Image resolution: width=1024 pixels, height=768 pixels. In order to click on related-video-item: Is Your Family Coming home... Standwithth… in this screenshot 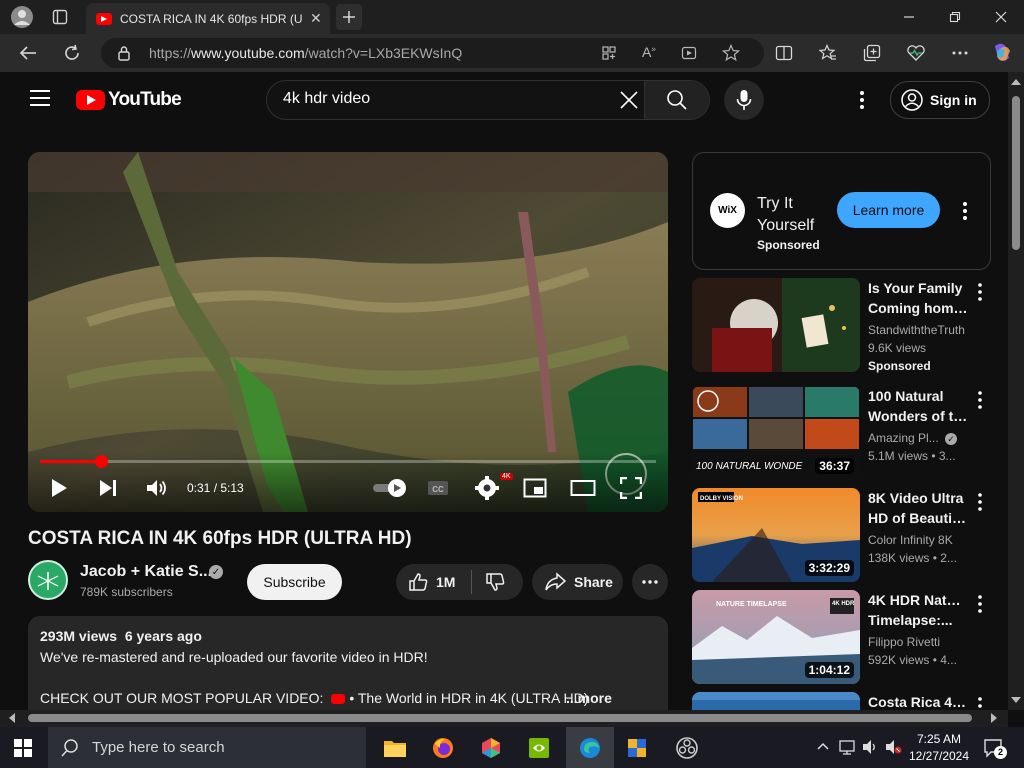, I will do `click(841, 325)`.